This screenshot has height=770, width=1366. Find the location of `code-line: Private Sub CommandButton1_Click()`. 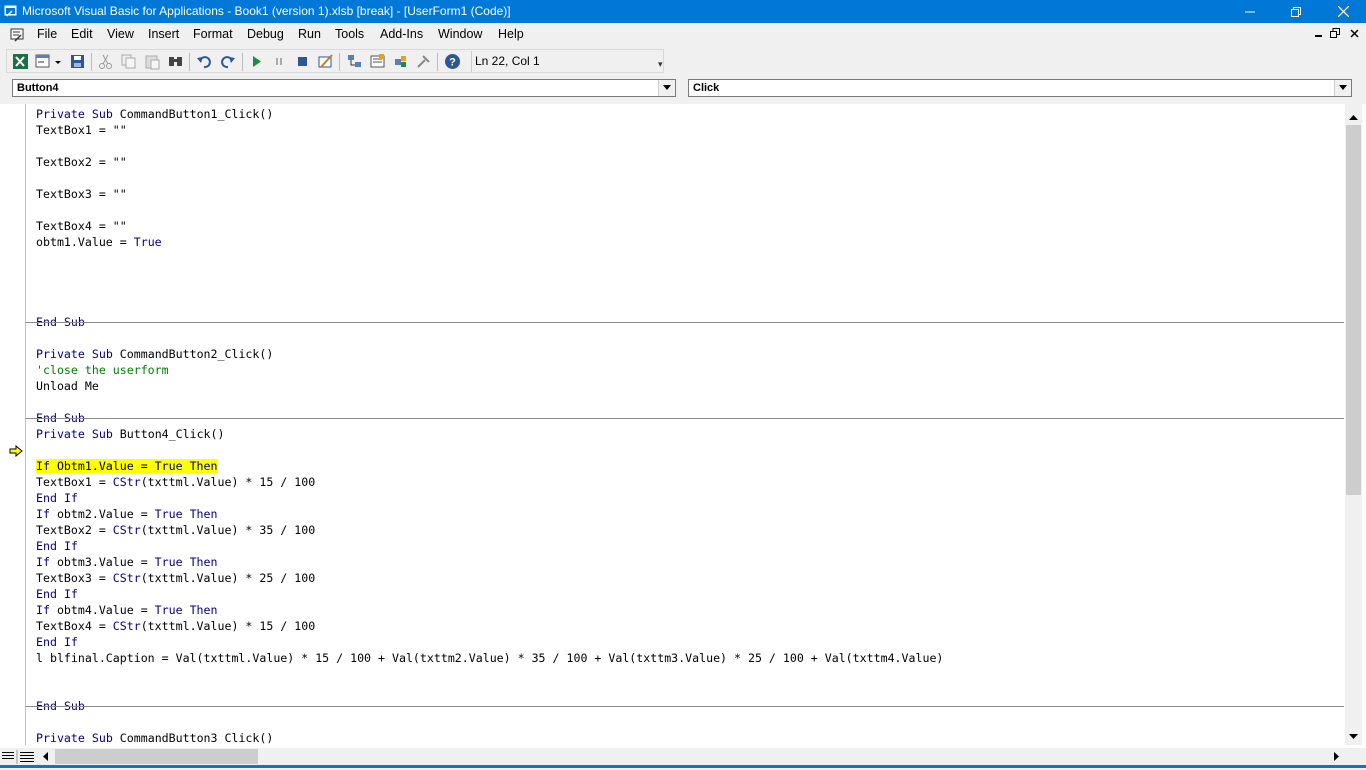

code-line: Private Sub CommandButton1_Click() is located at coordinates (154, 114).